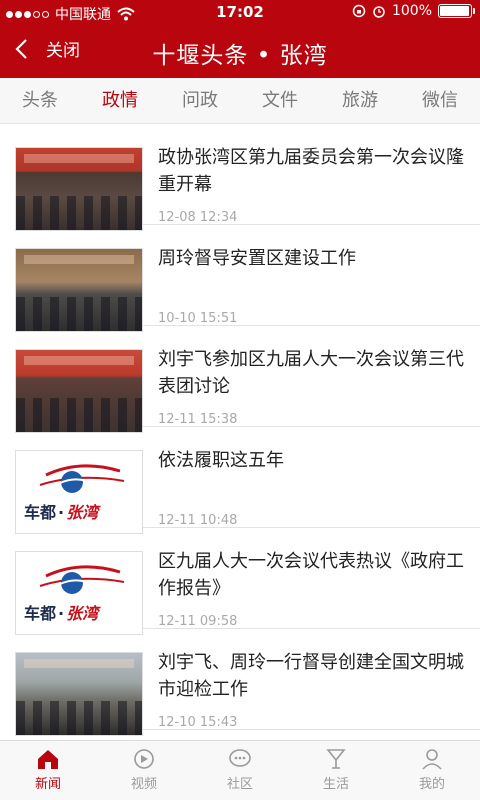 The image size is (480, 800). Describe the element at coordinates (311, 676) in the screenshot. I see `article-title: 刘宇飞、周玲一行督导创建全国文明城市迎检工作` at that location.